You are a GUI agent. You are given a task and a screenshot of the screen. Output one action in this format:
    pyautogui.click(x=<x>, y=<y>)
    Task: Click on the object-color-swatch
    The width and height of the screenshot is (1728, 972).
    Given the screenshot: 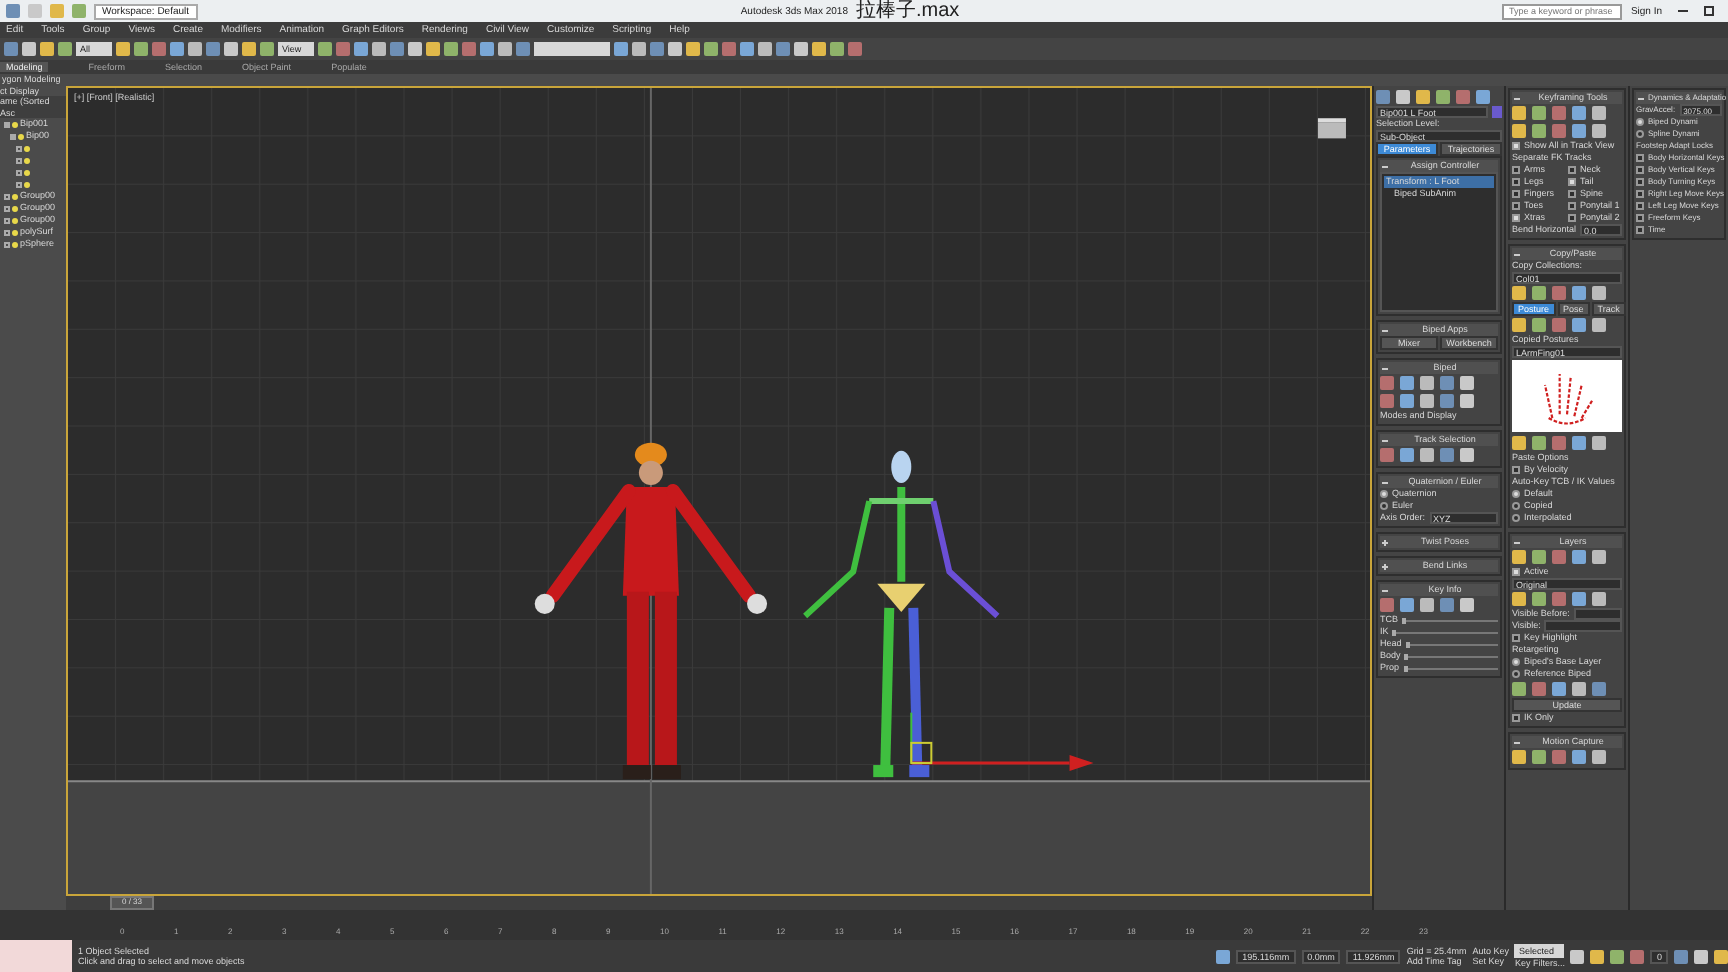 What is the action you would take?
    pyautogui.click(x=1497, y=112)
    